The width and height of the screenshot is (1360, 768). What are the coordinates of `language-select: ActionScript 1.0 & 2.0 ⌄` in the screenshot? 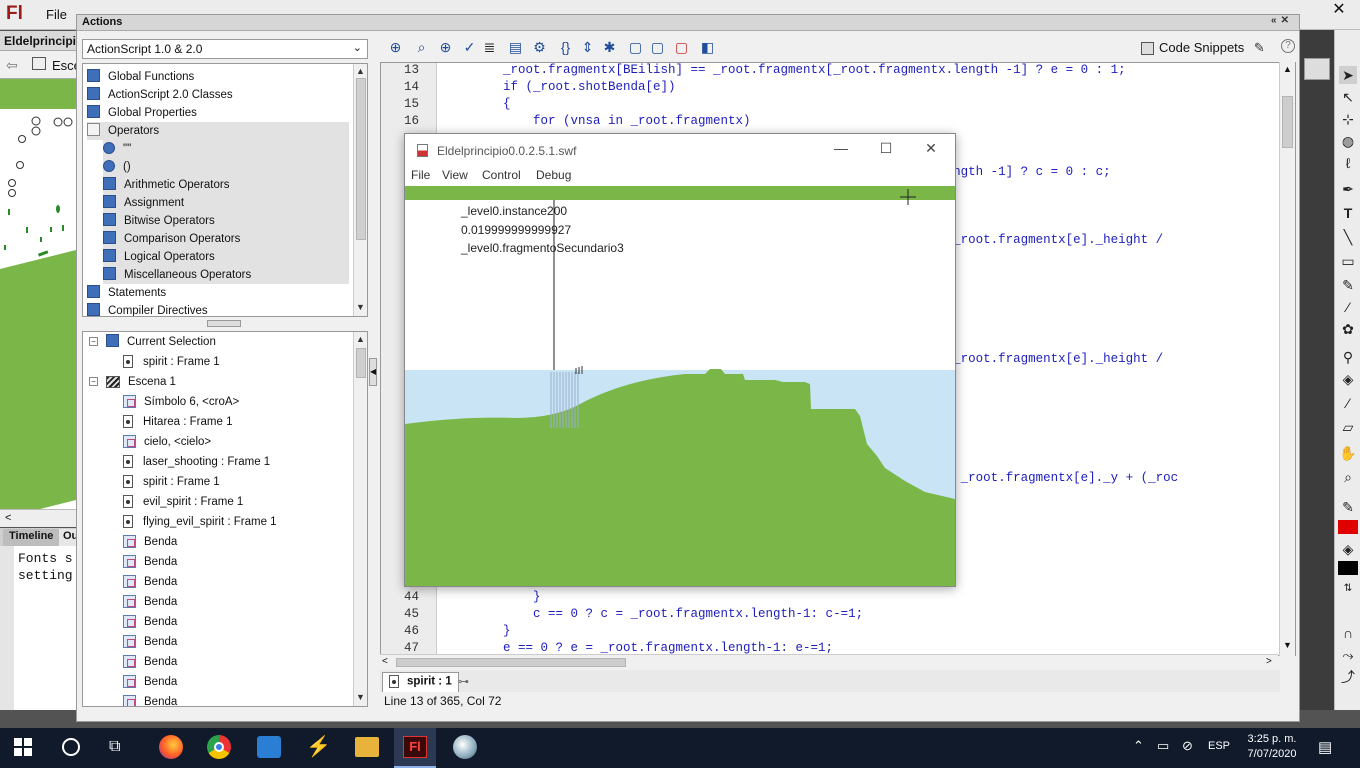 It's located at (225, 49).